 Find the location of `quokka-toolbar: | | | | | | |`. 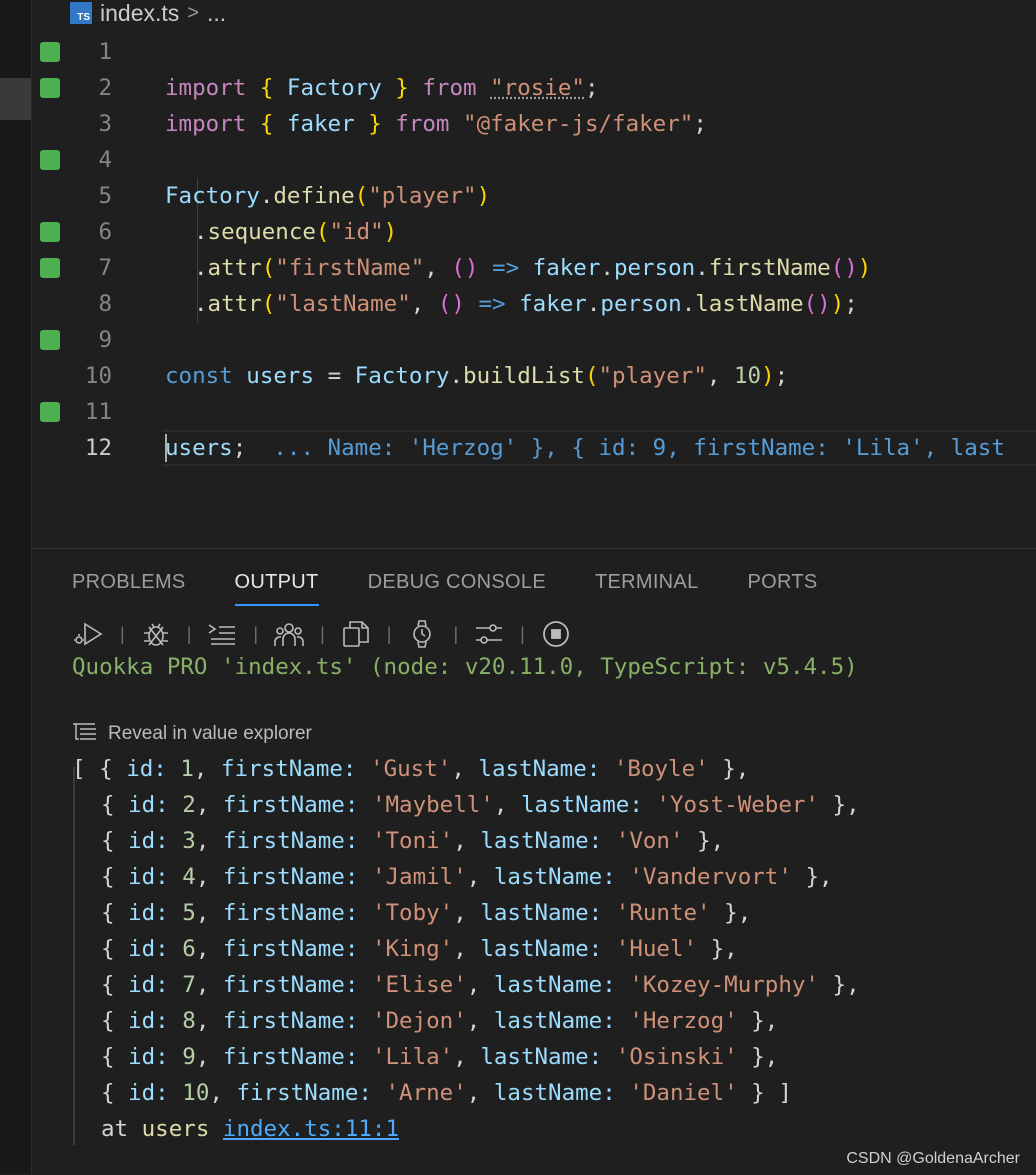

quokka-toolbar: | | | | | | | is located at coordinates (322, 634).